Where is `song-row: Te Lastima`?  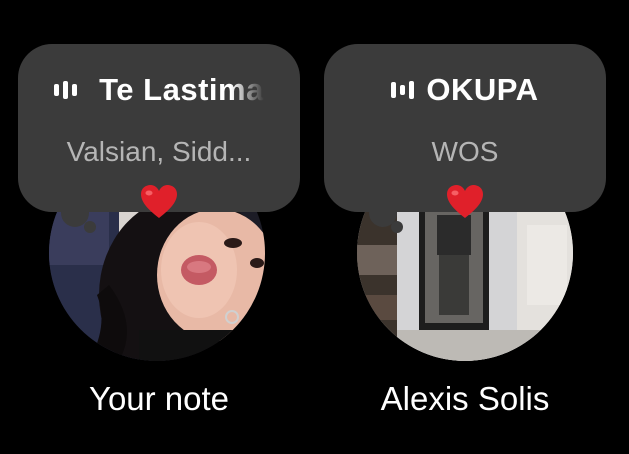 song-row: Te Lastima is located at coordinates (159, 90).